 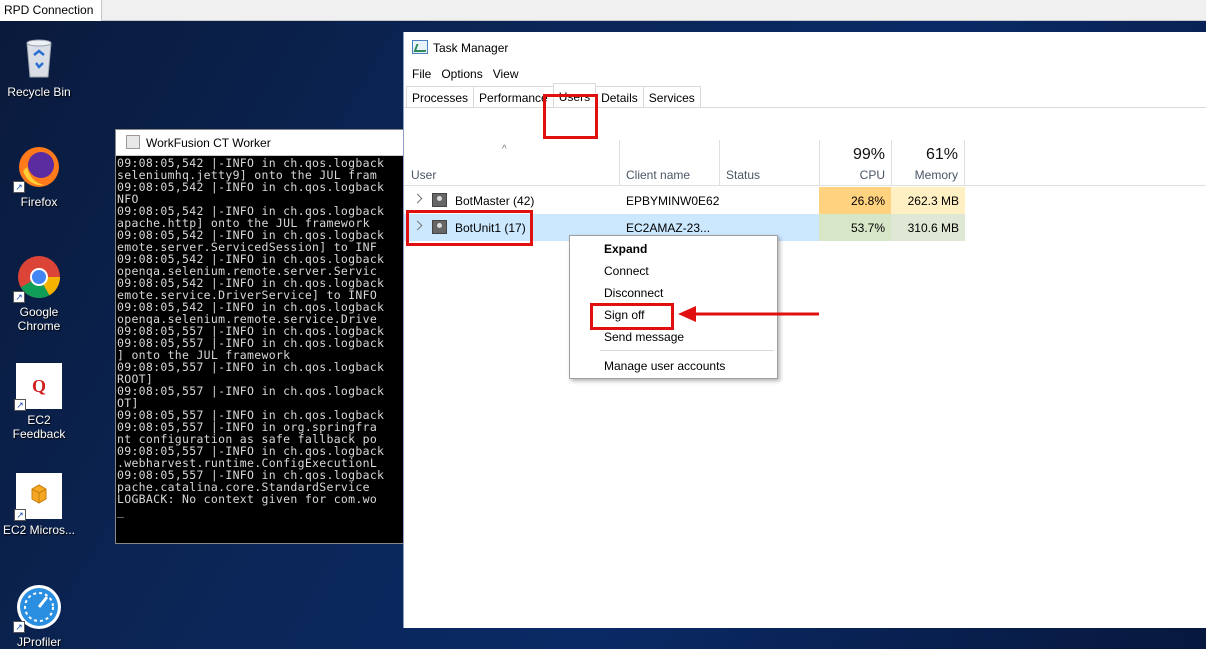 I want to click on memory-value: 310.6 MB, so click(x=928, y=227).